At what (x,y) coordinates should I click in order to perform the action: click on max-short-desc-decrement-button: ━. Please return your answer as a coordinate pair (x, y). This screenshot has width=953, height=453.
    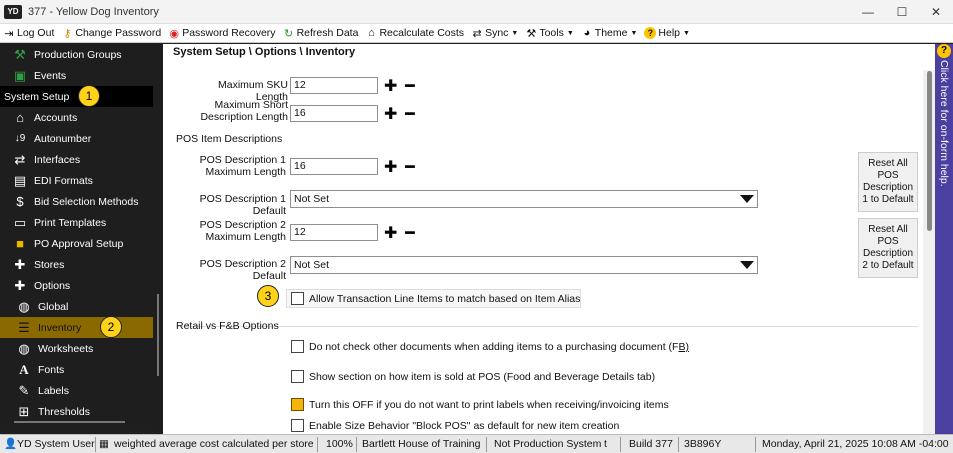
    Looking at the image, I should click on (410, 115).